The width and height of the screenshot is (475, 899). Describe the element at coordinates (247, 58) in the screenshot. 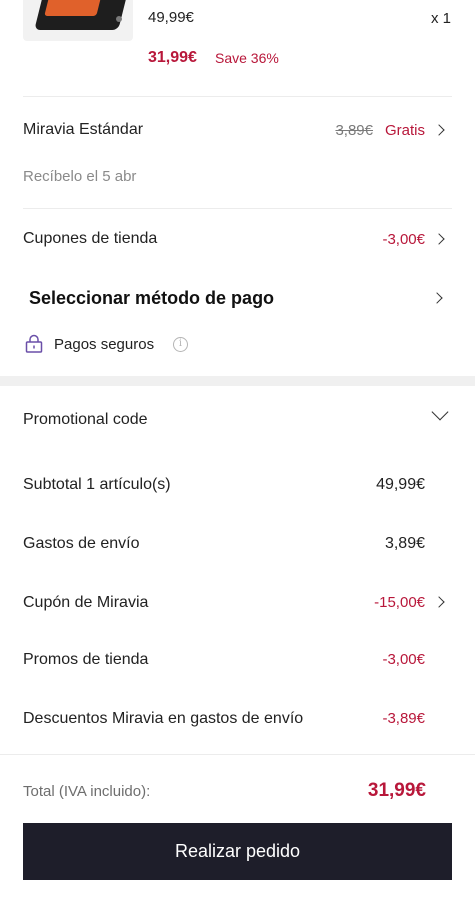

I see `save-badge: Save 36%` at that location.